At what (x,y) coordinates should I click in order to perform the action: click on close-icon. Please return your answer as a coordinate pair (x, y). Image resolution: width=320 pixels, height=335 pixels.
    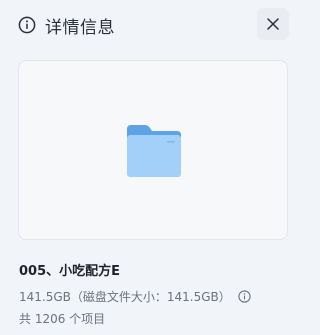
    Looking at the image, I should click on (273, 24).